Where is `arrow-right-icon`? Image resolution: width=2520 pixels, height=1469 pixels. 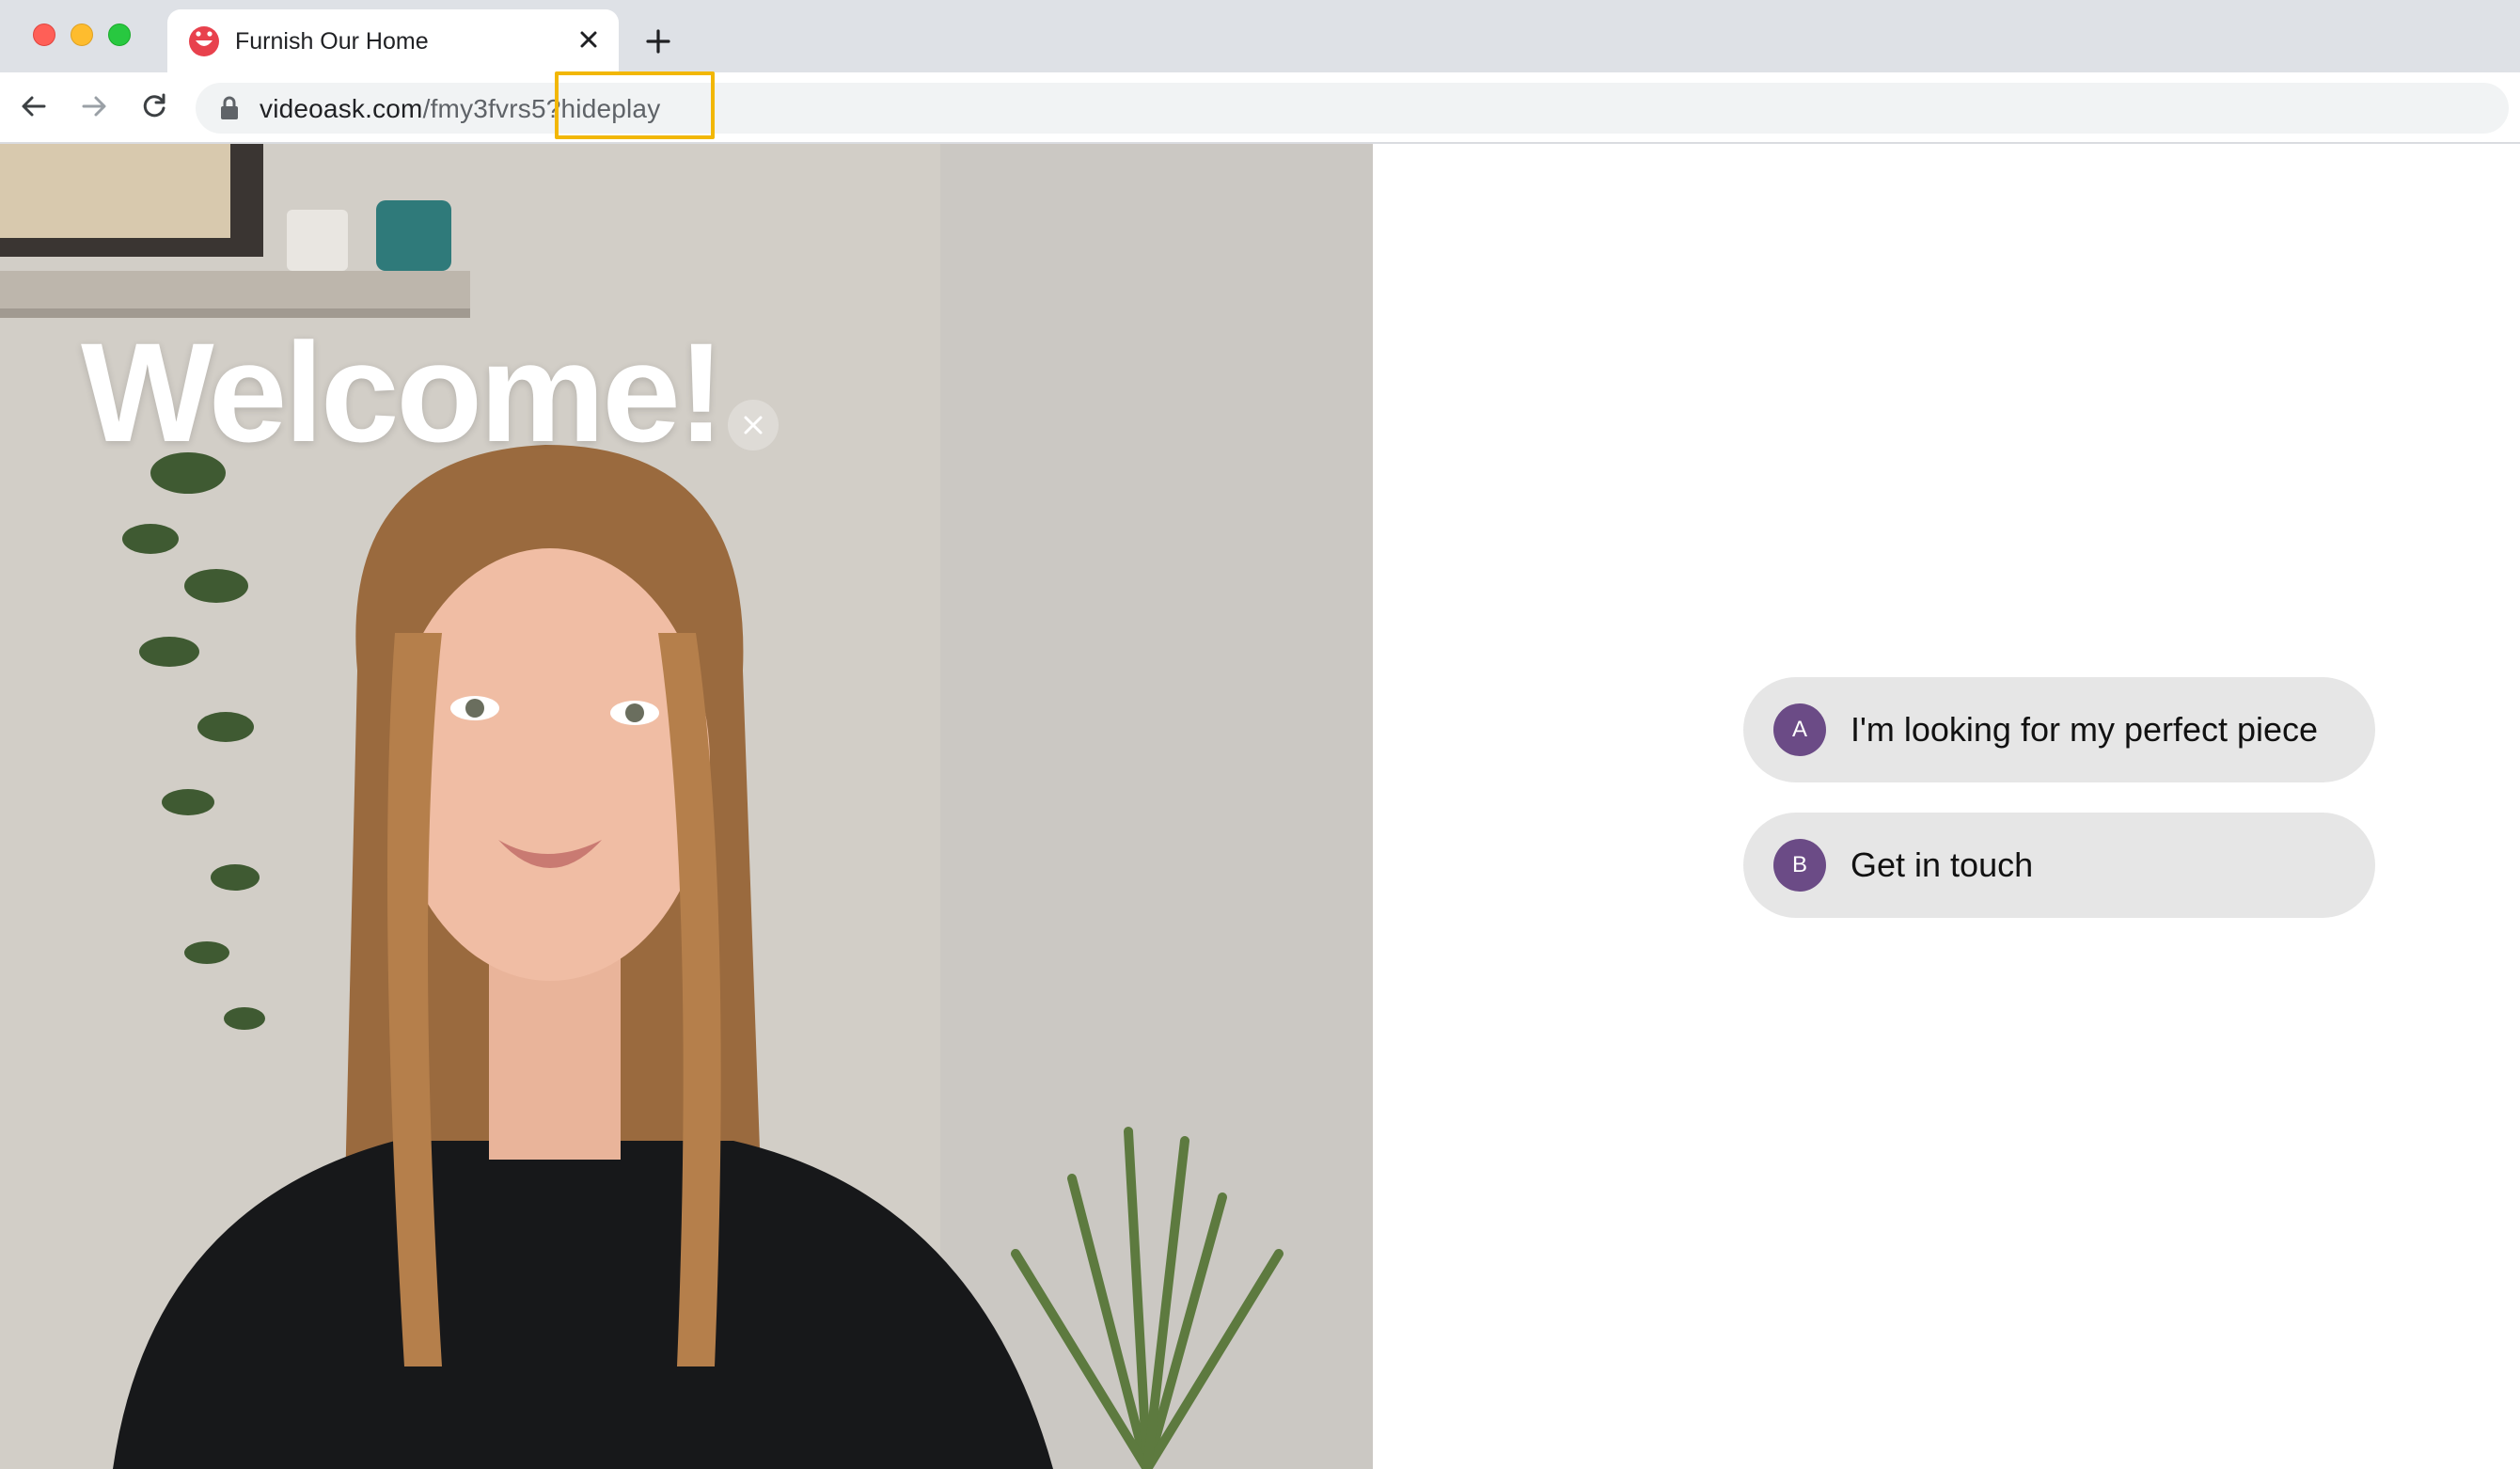 arrow-right-icon is located at coordinates (94, 106).